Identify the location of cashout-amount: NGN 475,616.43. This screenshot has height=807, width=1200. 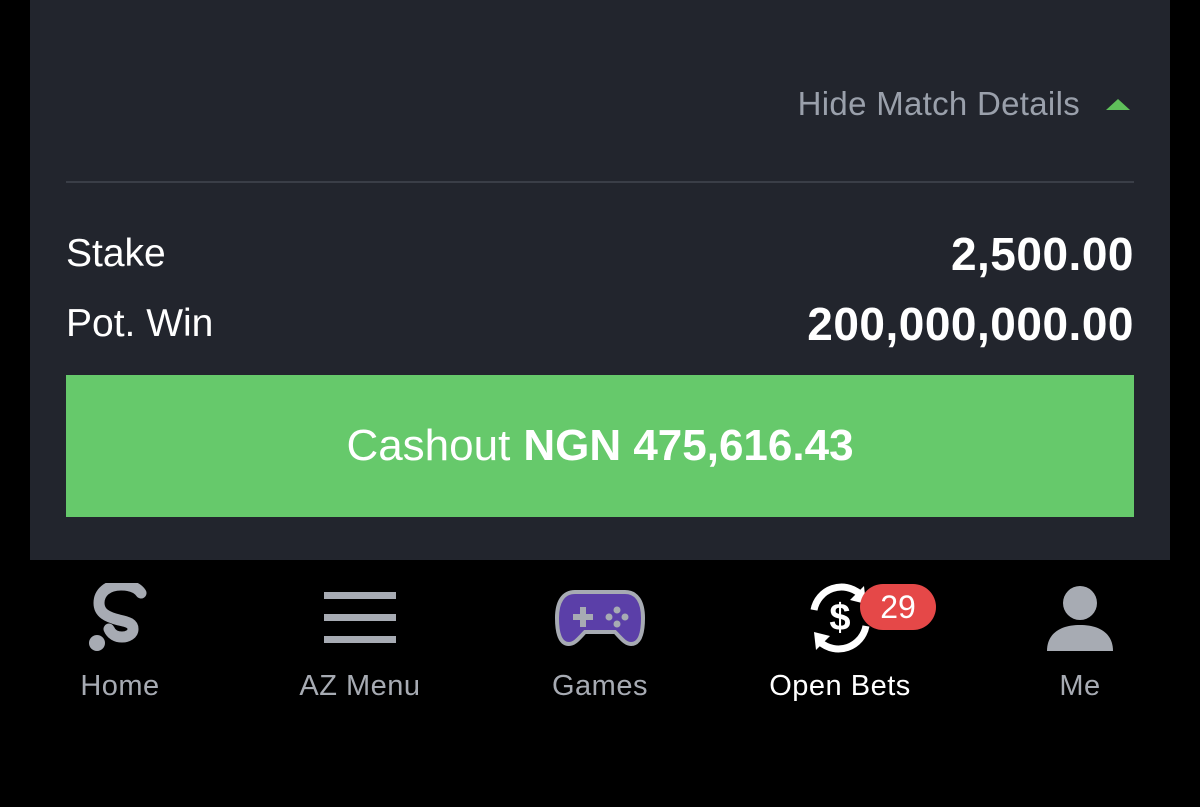
(688, 445).